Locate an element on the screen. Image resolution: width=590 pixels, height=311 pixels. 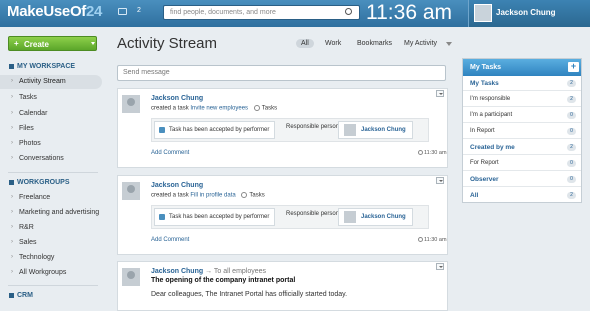
chat-icon is located at coordinates (122, 11).